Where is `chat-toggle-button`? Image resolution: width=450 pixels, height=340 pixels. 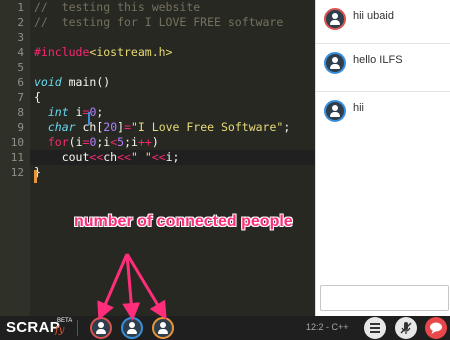
chat-toggle-button is located at coordinates (436, 328).